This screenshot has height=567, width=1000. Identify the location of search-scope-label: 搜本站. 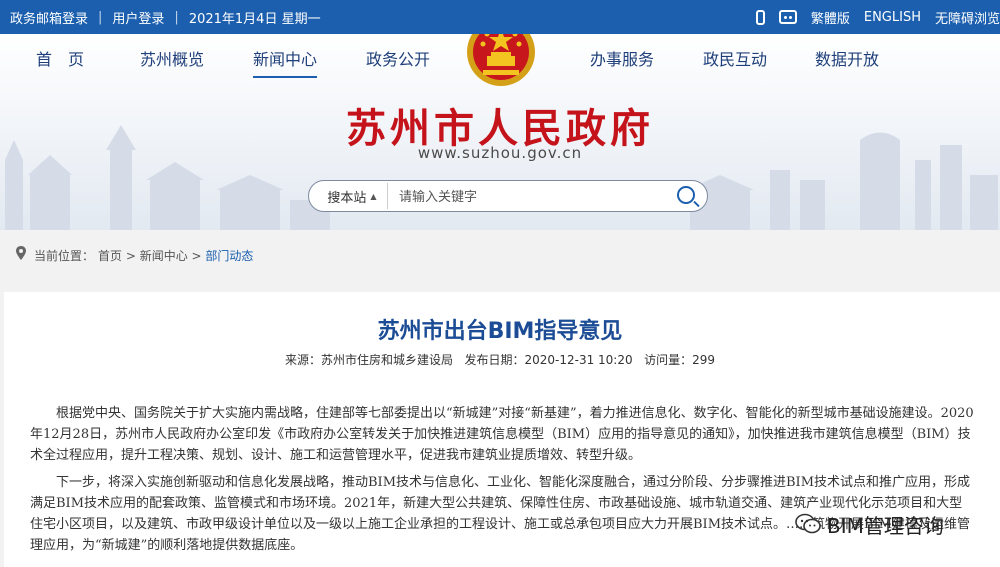
(347, 198).